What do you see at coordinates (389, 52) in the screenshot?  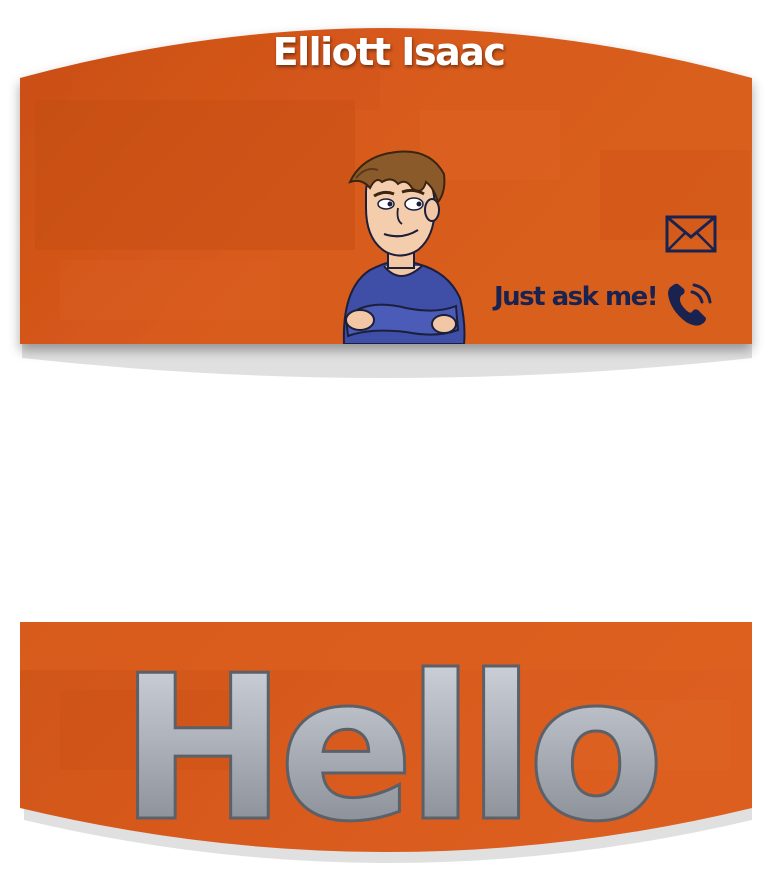 I see `badge-name: Elliott Isaac` at bounding box center [389, 52].